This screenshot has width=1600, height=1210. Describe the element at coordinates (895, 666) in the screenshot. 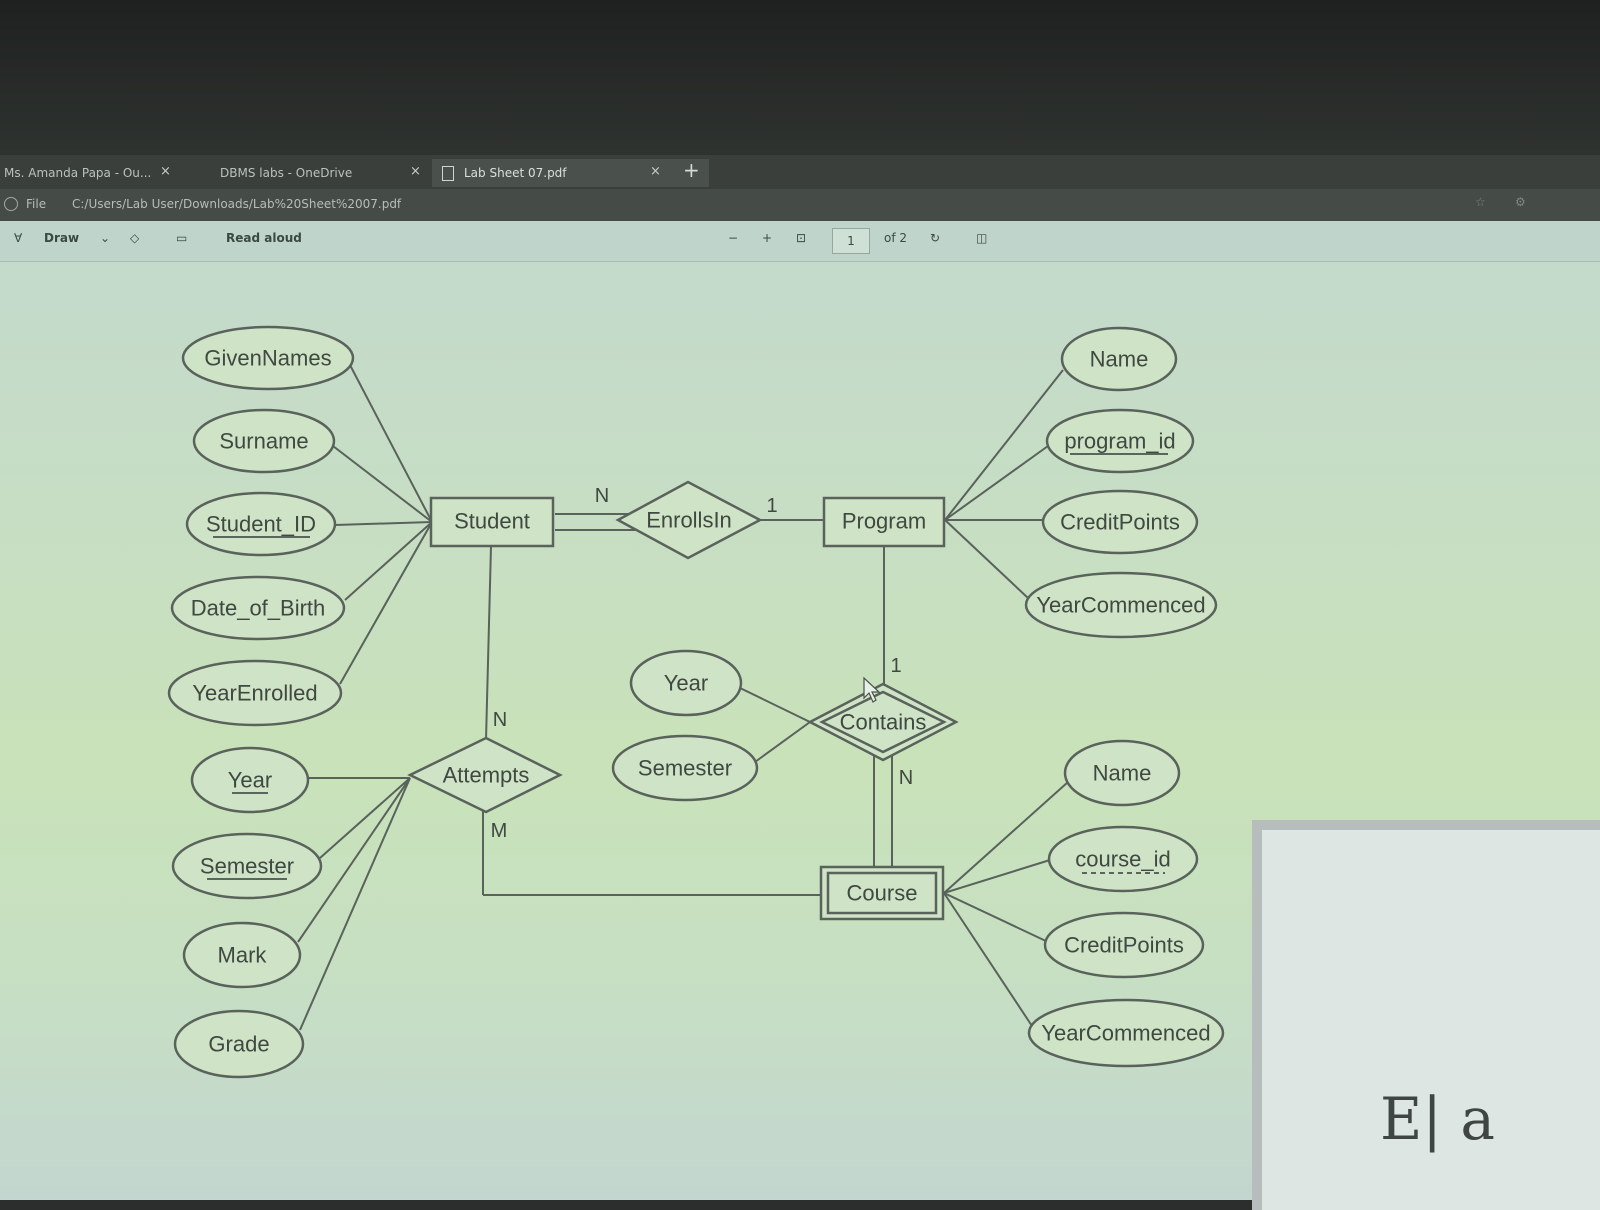

I see `card-program-contains: 1` at that location.